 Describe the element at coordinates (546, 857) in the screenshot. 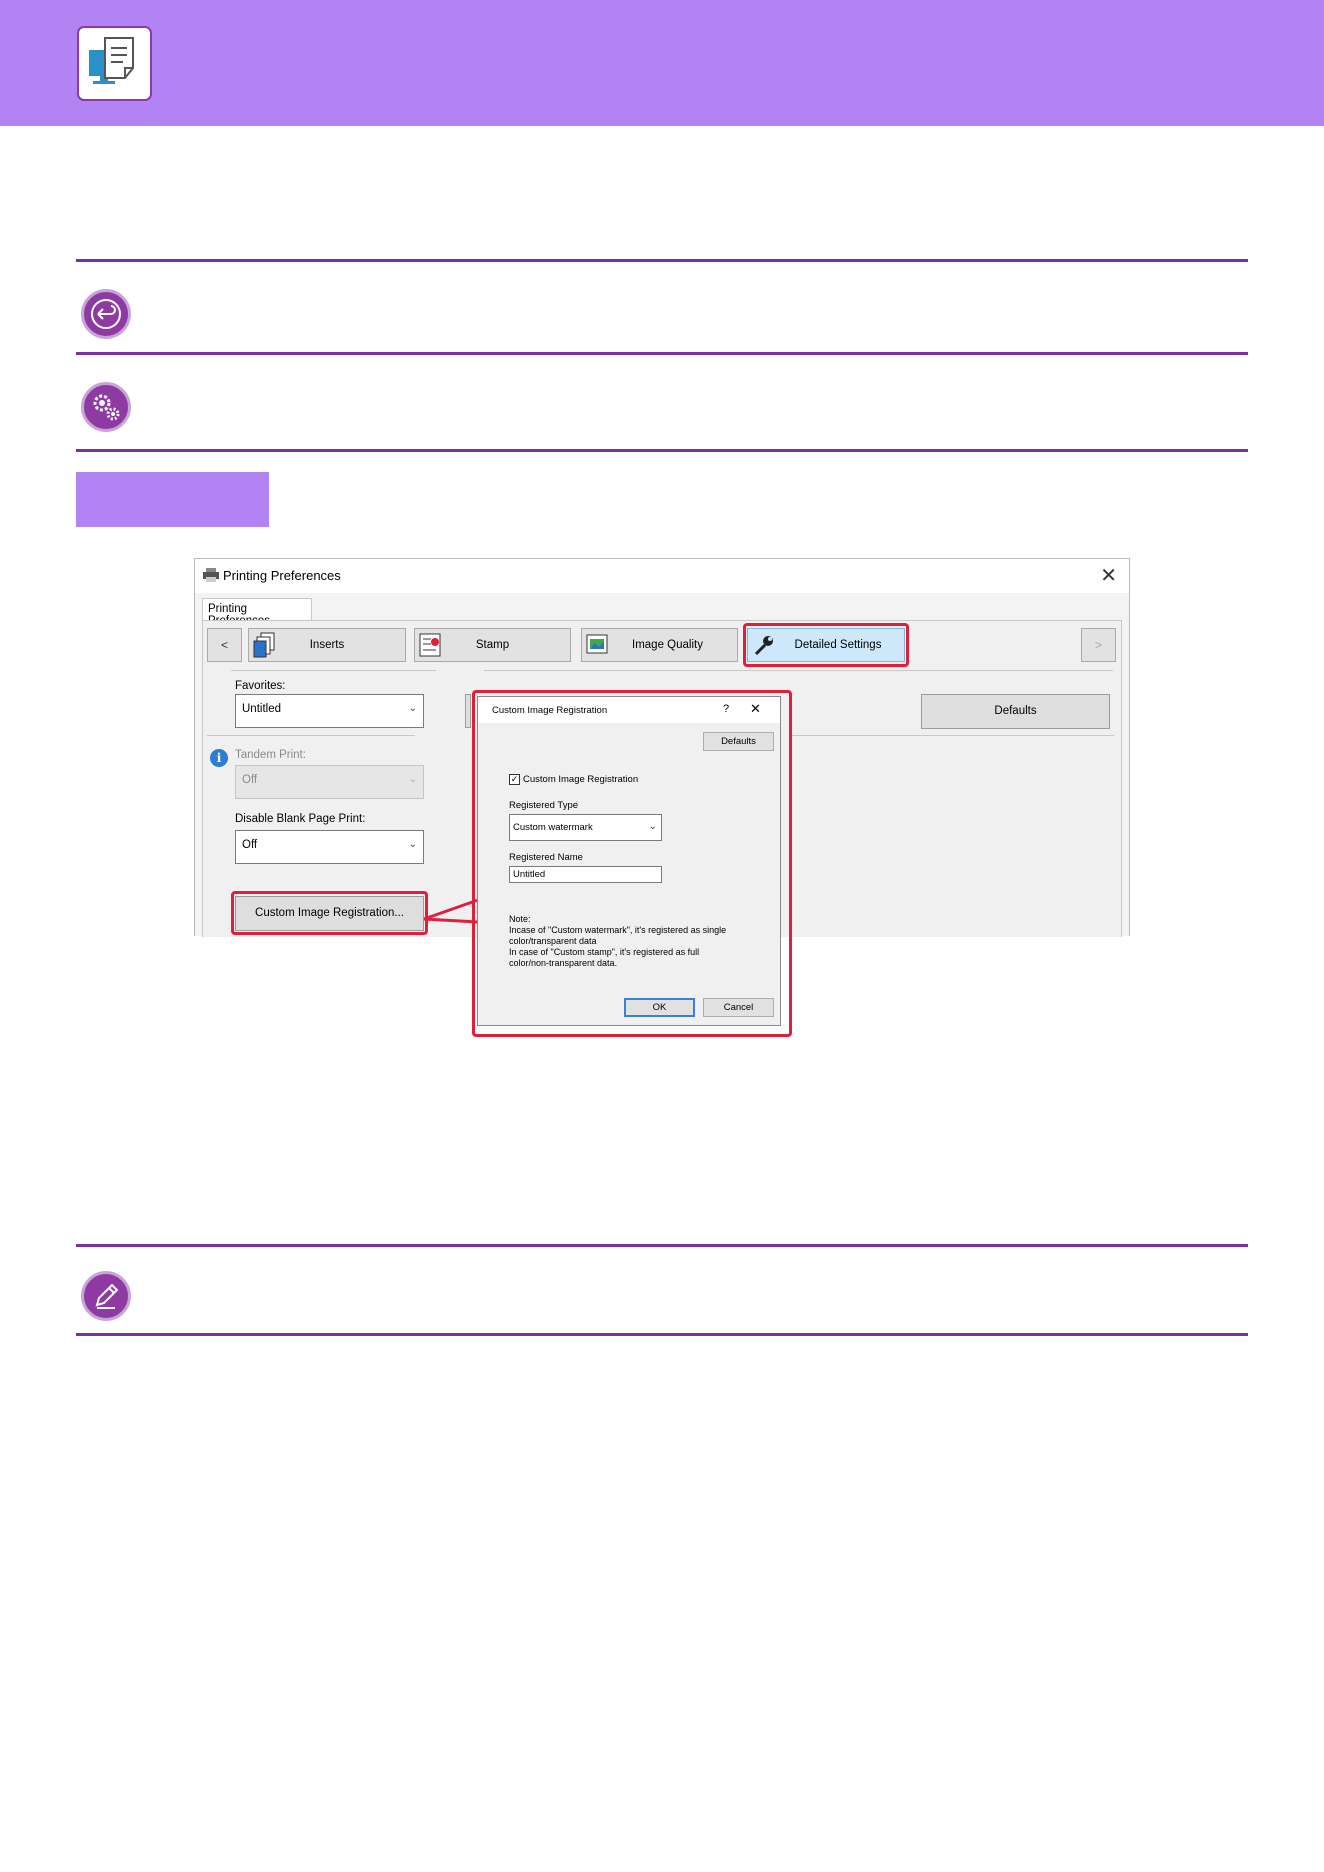

I see `registered-name-label: Registered Name` at that location.